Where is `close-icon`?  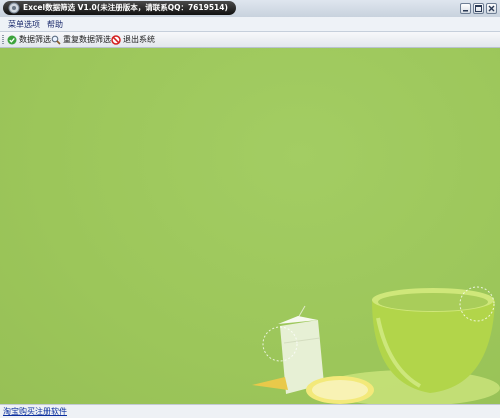
close-icon is located at coordinates (491, 8).